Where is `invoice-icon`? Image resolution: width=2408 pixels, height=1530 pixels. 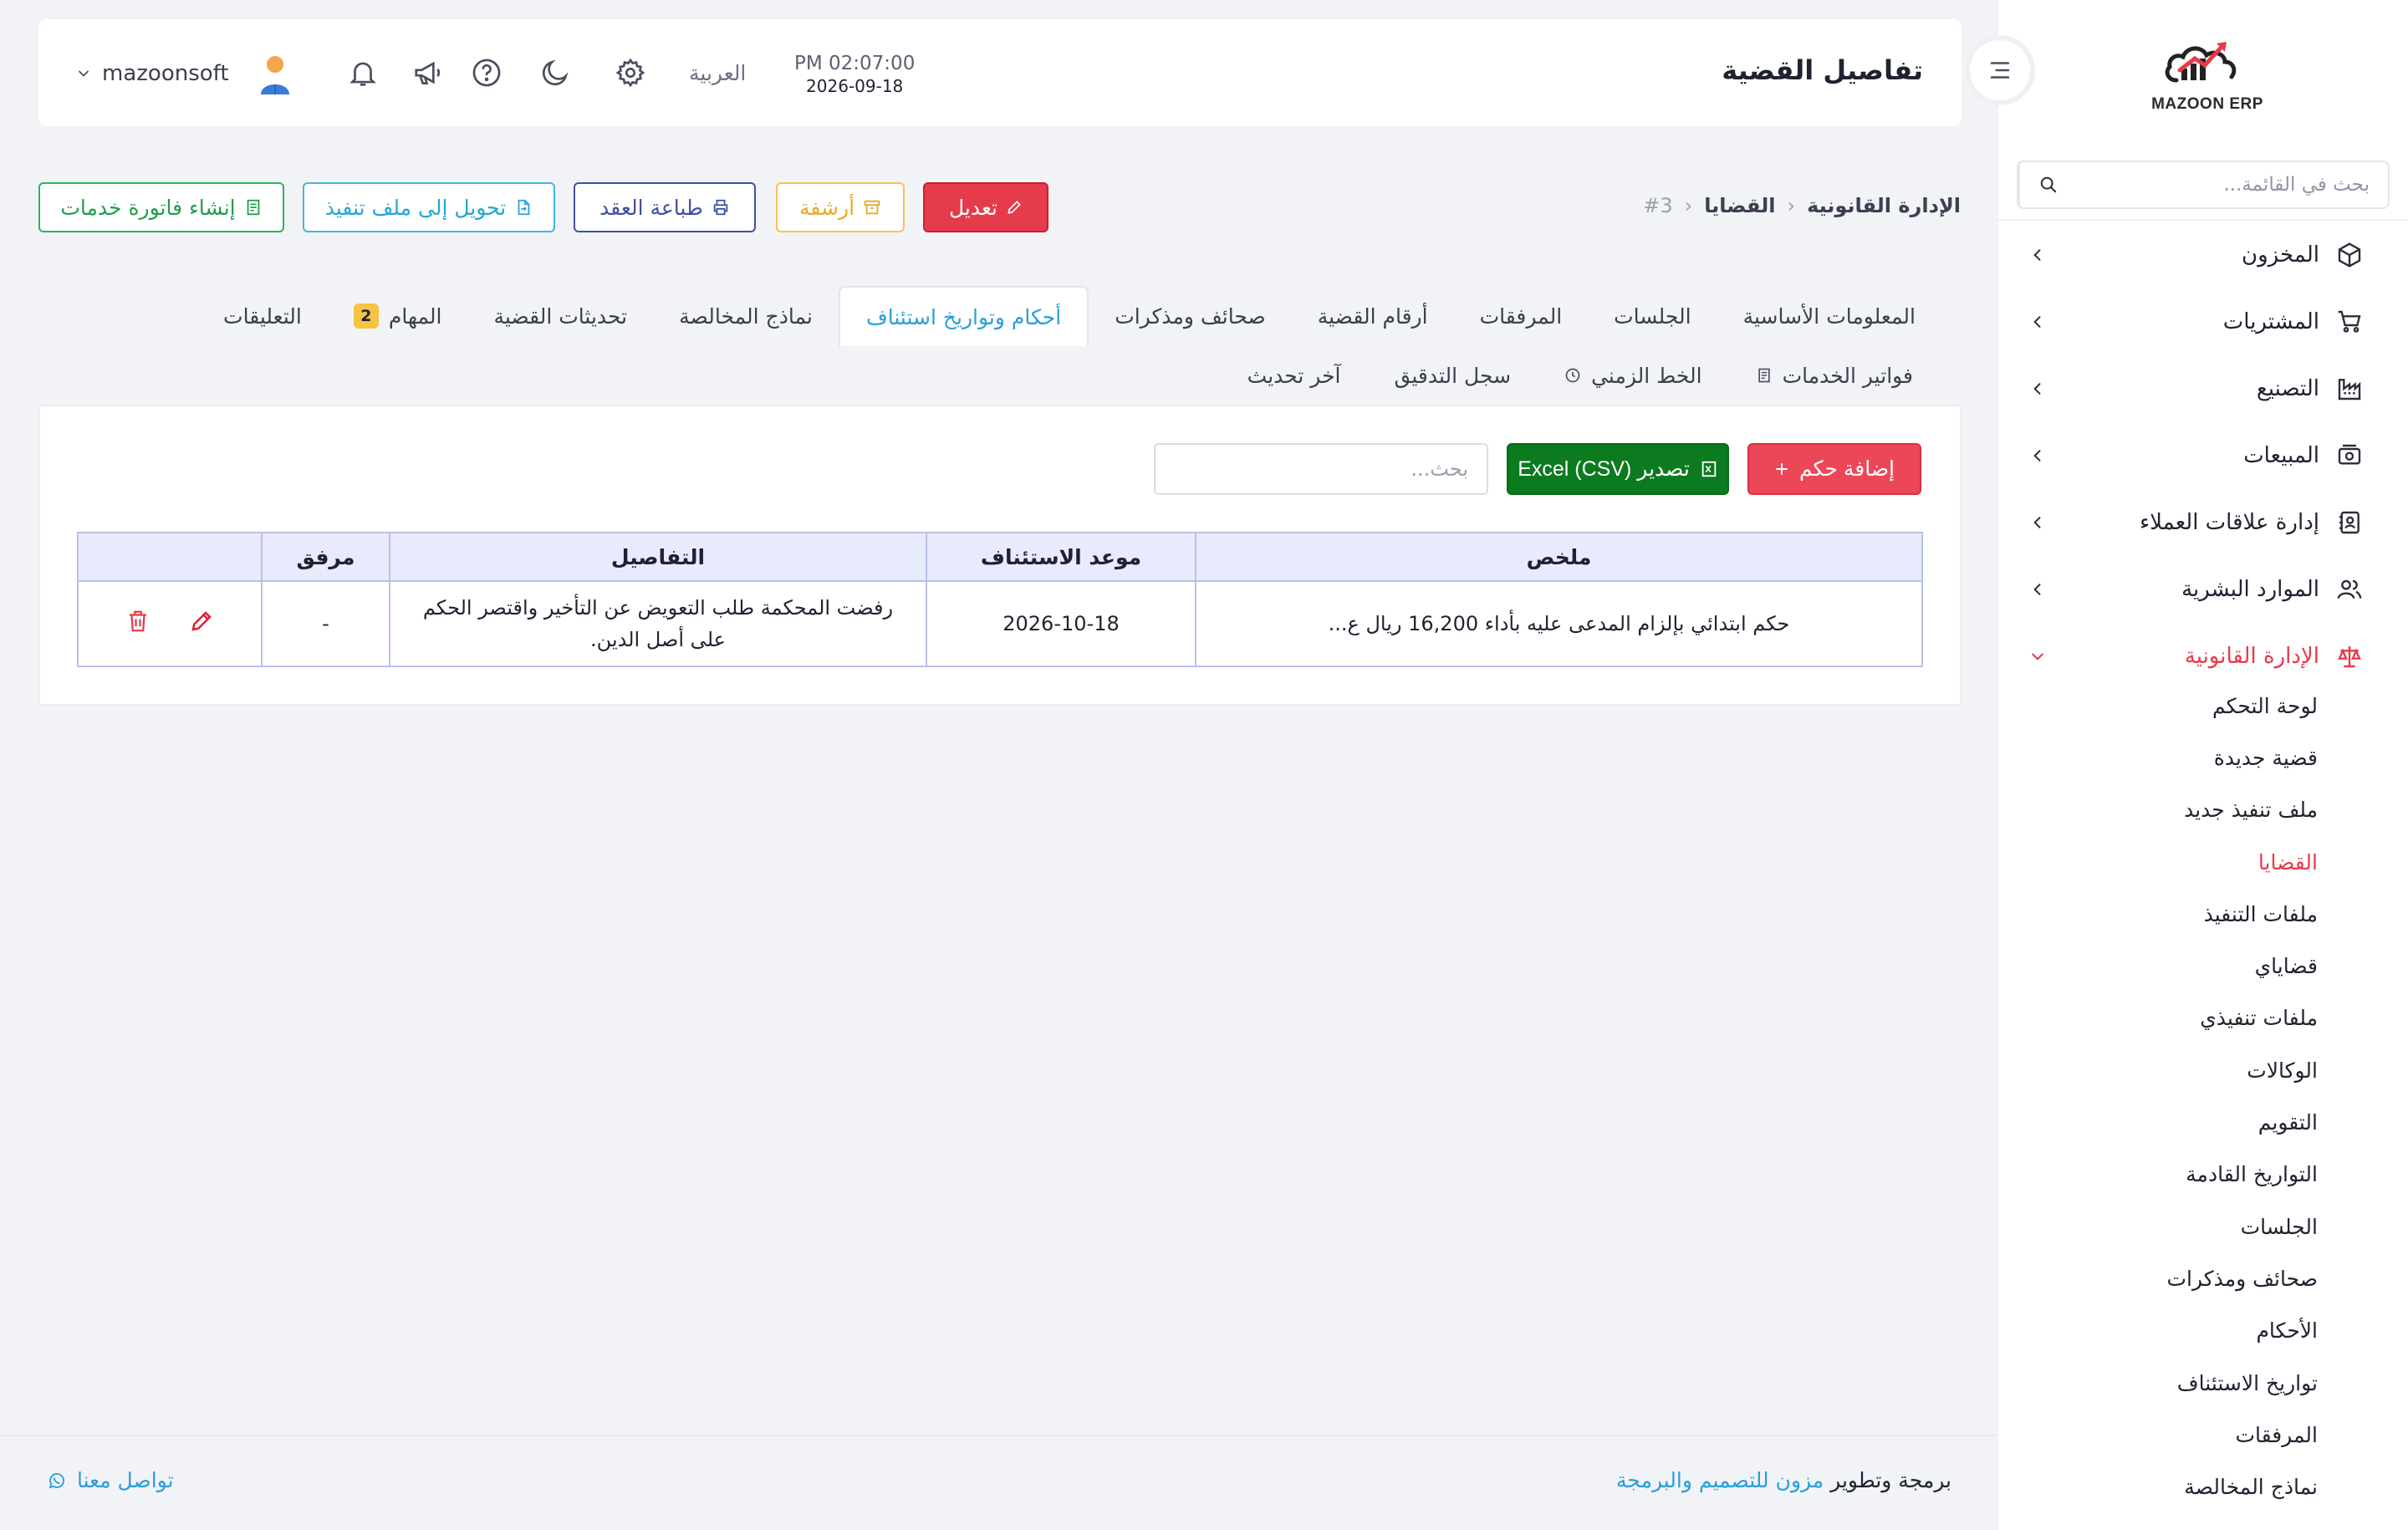 invoice-icon is located at coordinates (1764, 375).